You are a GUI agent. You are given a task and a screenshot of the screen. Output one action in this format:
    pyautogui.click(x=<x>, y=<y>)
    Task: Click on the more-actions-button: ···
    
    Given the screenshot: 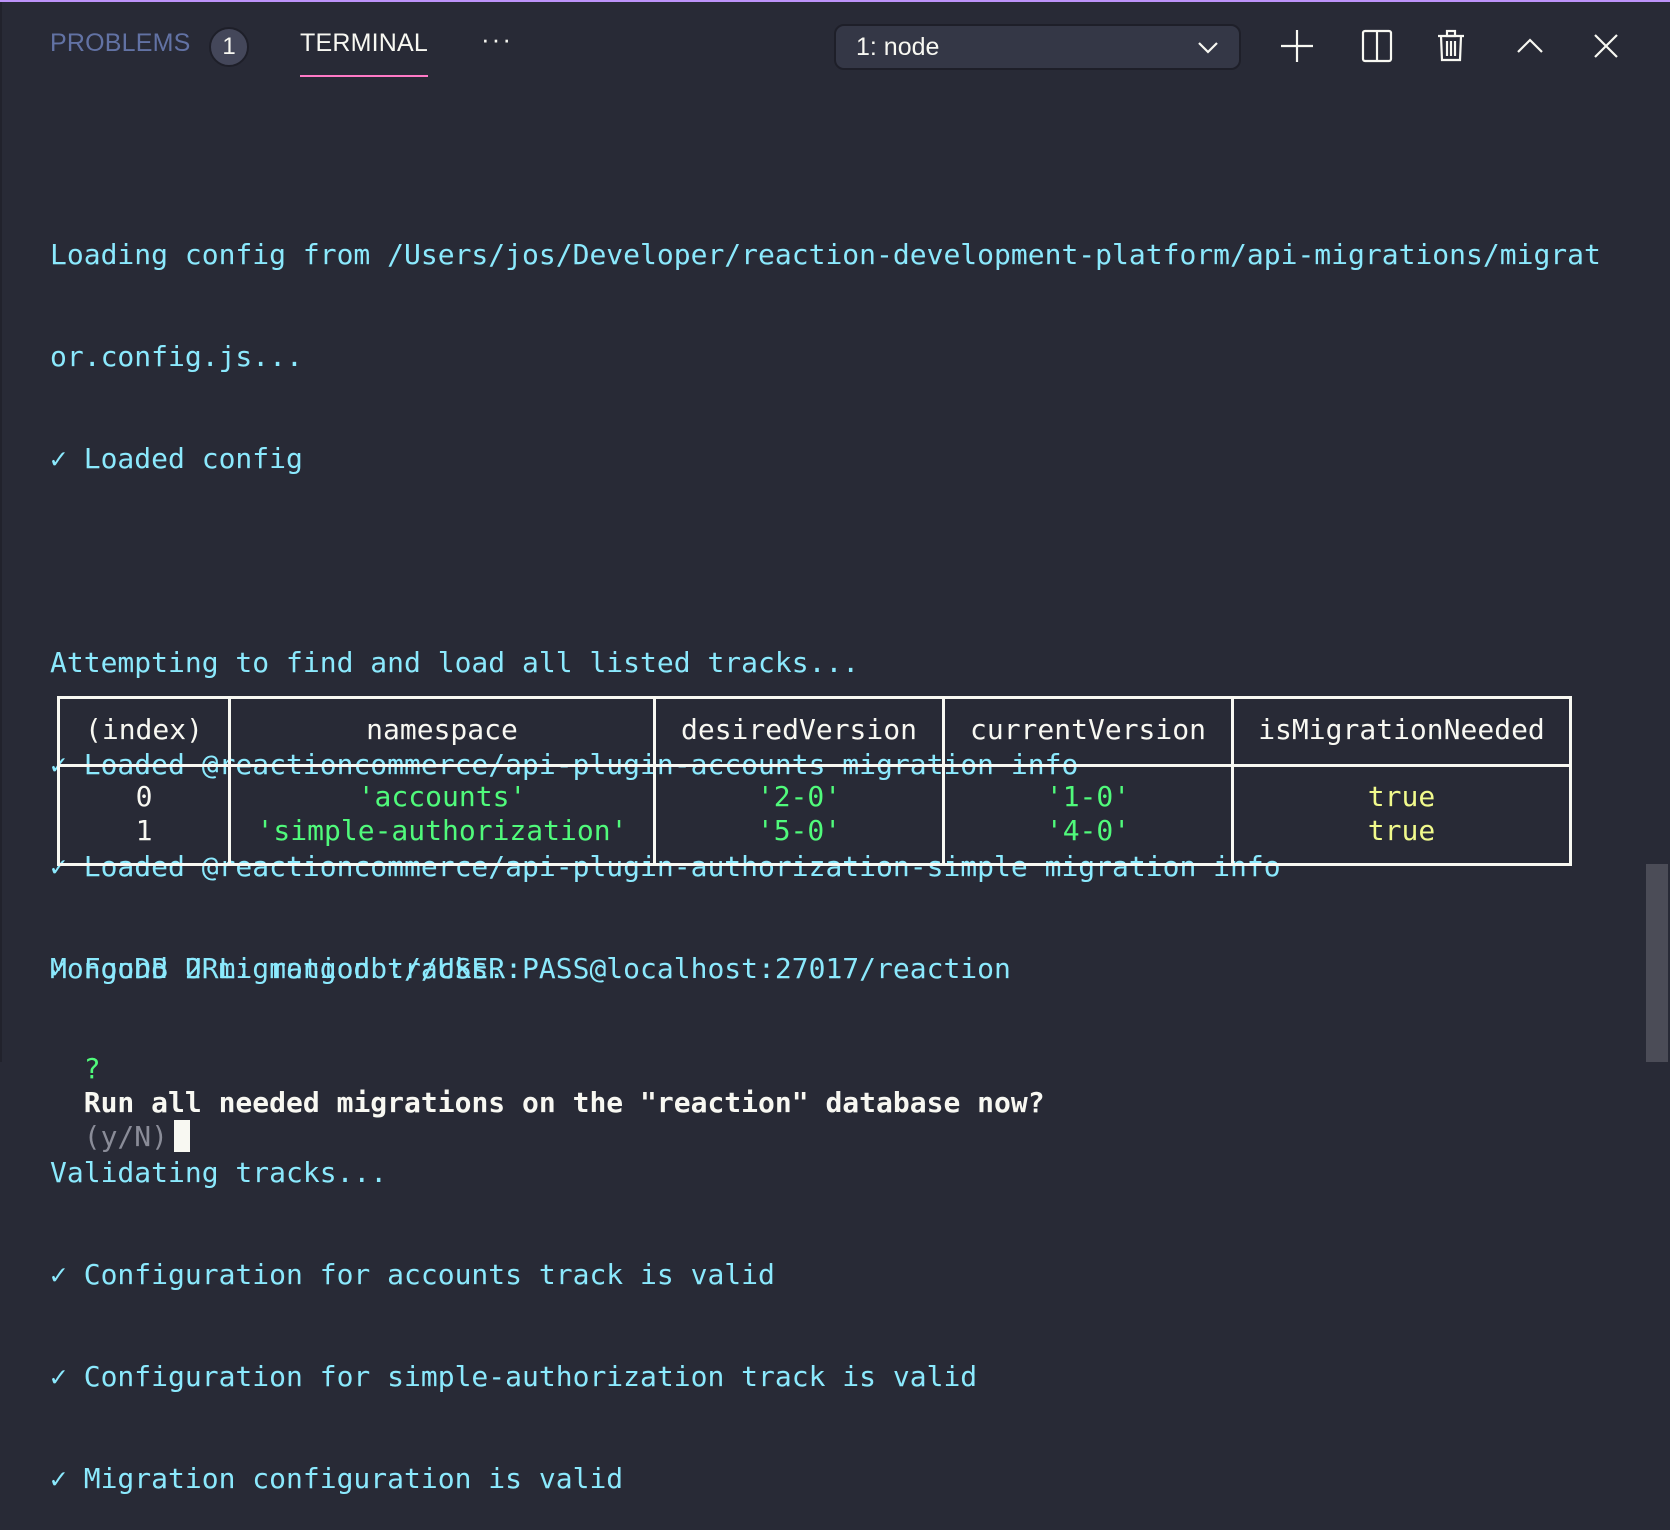 What is the action you would take?
    pyautogui.click(x=497, y=39)
    